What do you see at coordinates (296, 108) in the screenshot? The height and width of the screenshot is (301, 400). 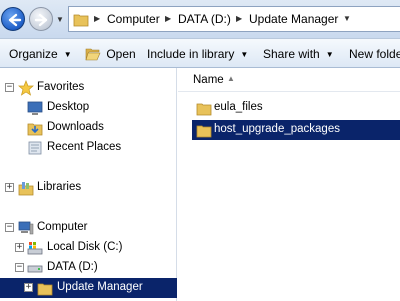 I see `file-row: eula_files` at bounding box center [296, 108].